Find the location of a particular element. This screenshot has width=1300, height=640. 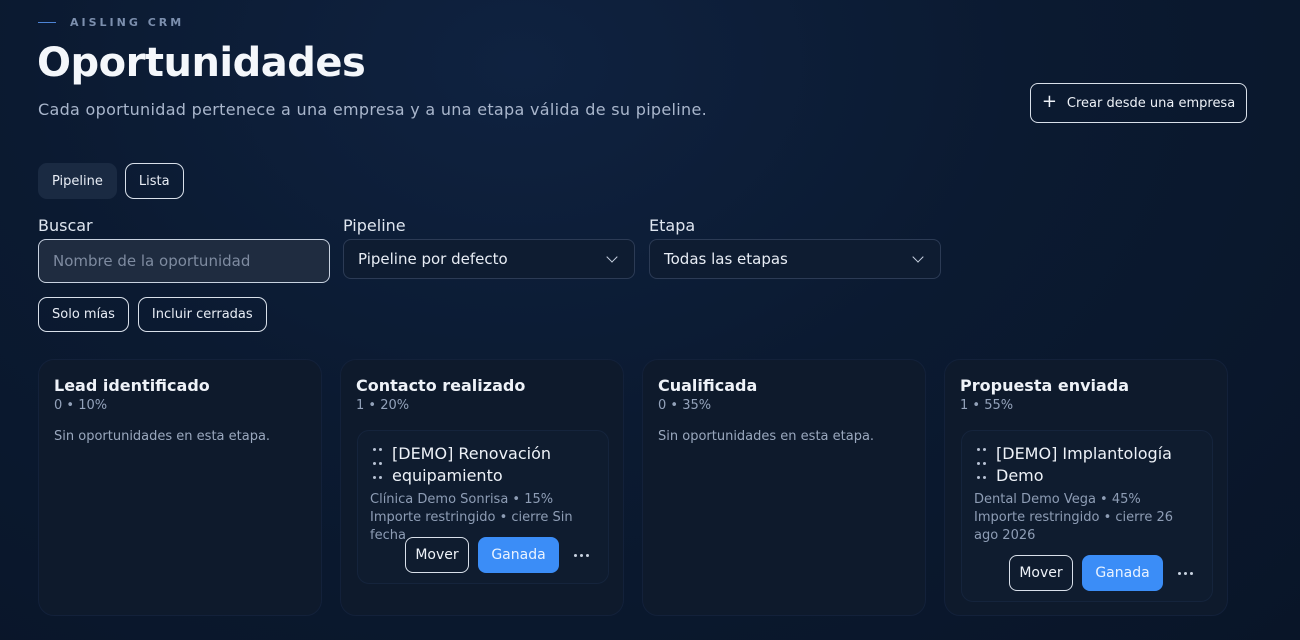

column-meta: 1 • 55% is located at coordinates (987, 405).